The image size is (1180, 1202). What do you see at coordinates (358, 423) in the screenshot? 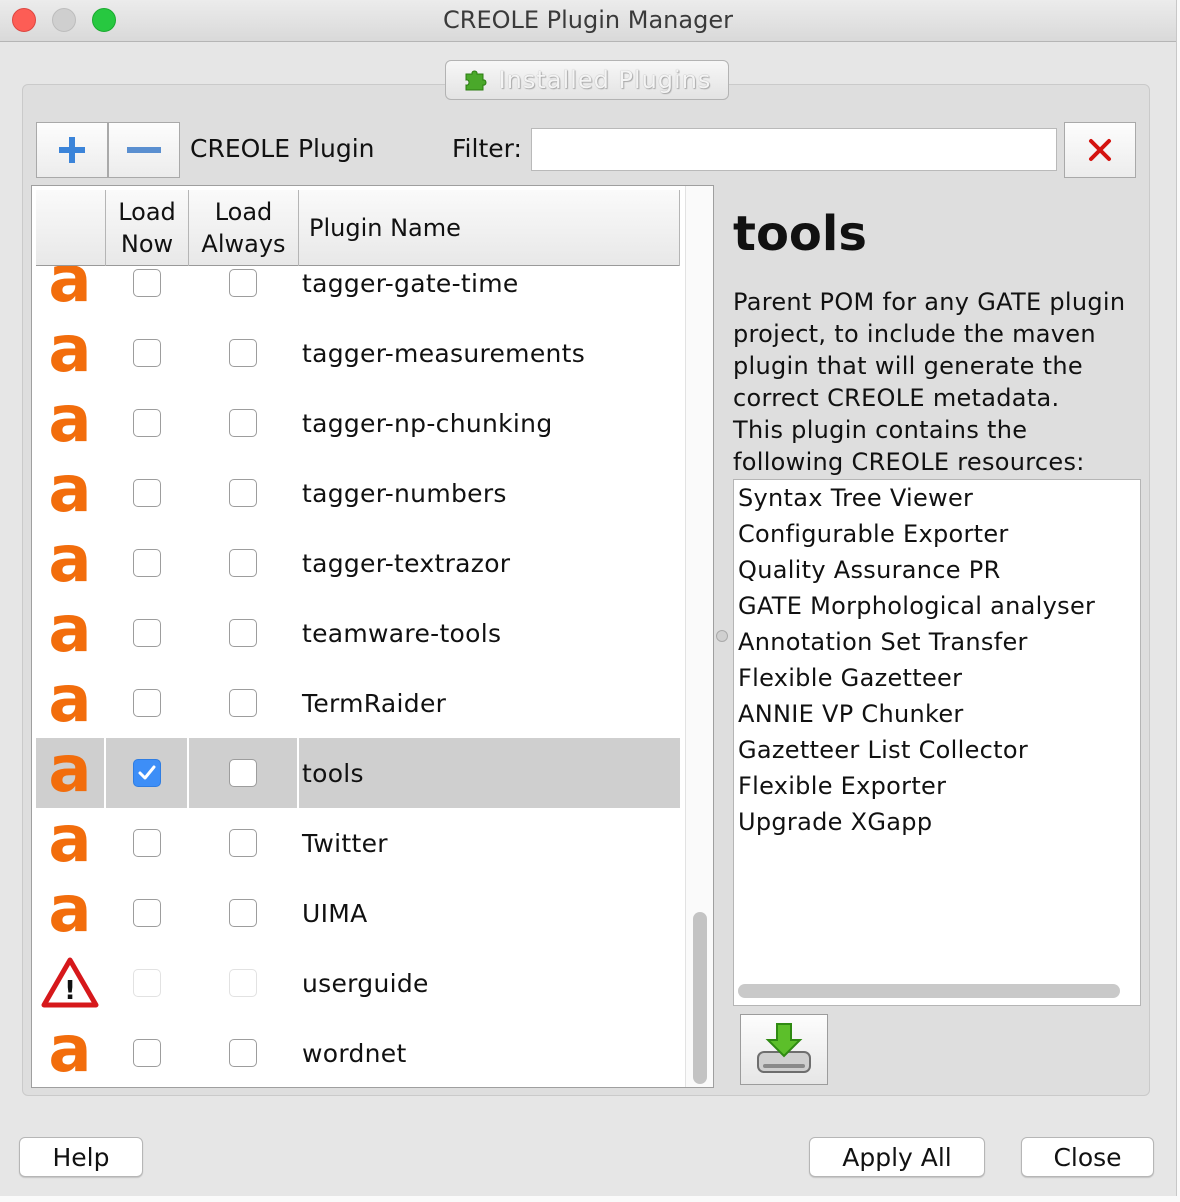
I see `table-row: a tagger-np-chunking` at bounding box center [358, 423].